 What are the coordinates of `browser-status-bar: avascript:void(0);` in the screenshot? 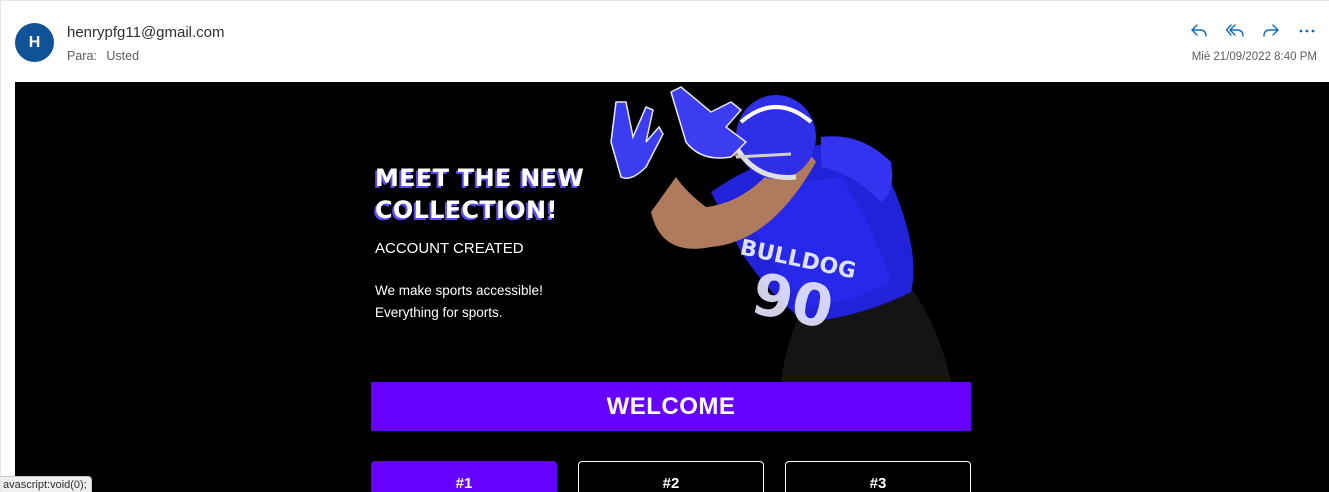 It's located at (46, 484).